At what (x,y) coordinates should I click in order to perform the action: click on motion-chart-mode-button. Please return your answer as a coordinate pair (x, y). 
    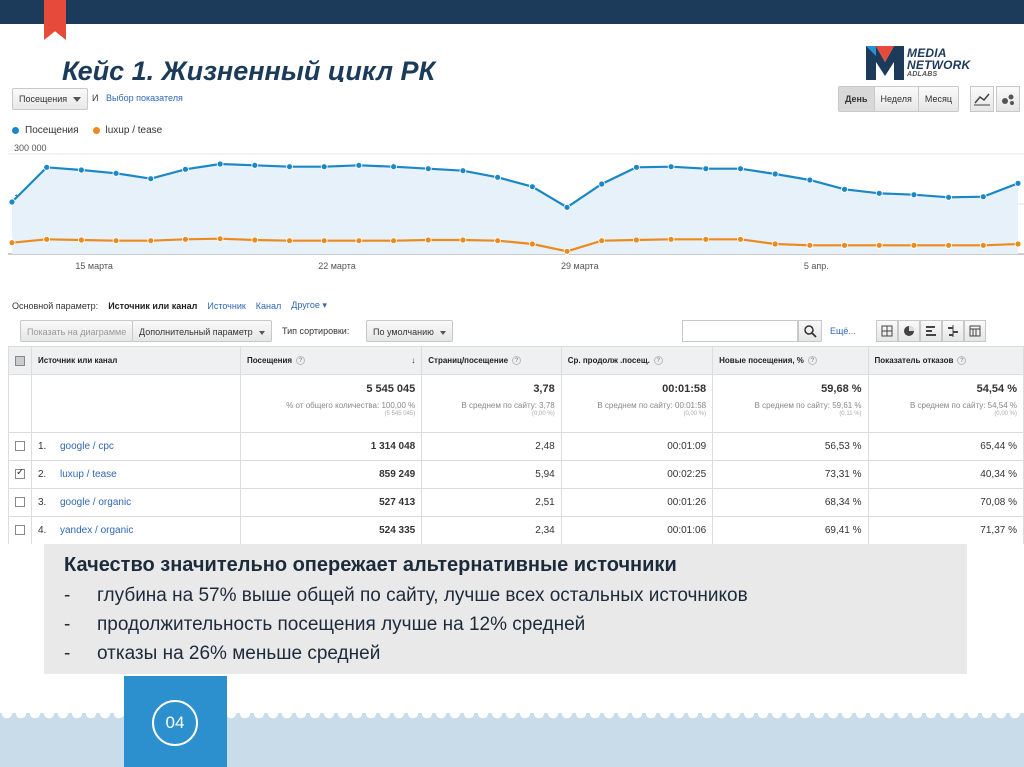
    Looking at the image, I should click on (1008, 99).